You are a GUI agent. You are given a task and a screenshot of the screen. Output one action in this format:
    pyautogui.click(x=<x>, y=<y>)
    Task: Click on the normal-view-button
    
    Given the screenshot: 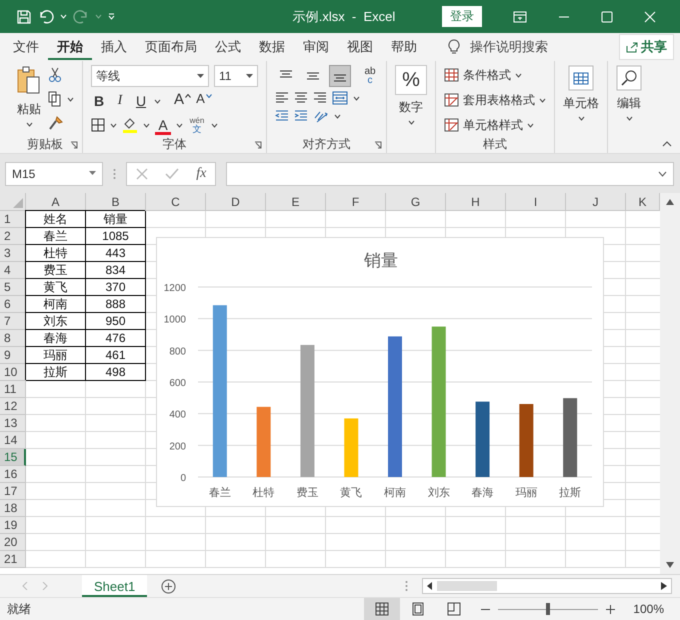 What is the action you would take?
    pyautogui.click(x=382, y=609)
    